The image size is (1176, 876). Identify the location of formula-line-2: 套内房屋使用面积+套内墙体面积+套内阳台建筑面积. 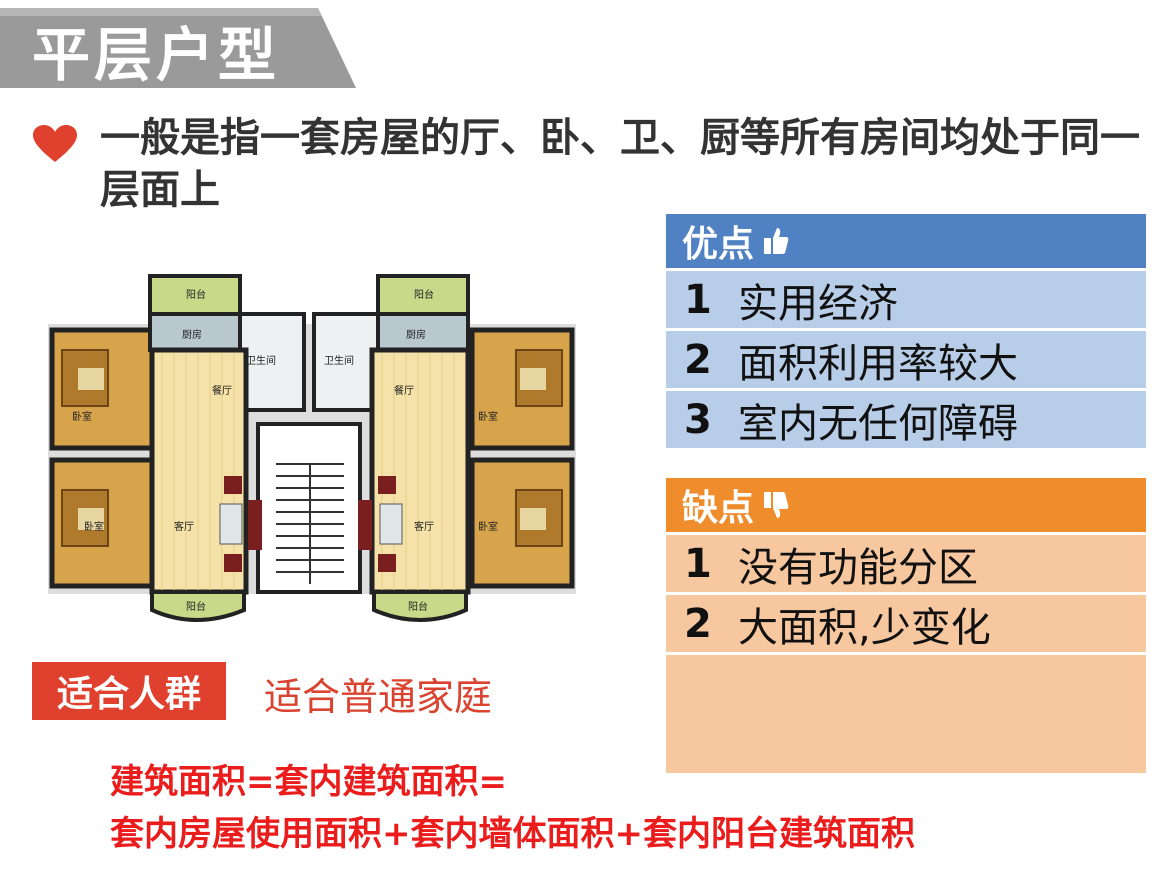
(512, 834).